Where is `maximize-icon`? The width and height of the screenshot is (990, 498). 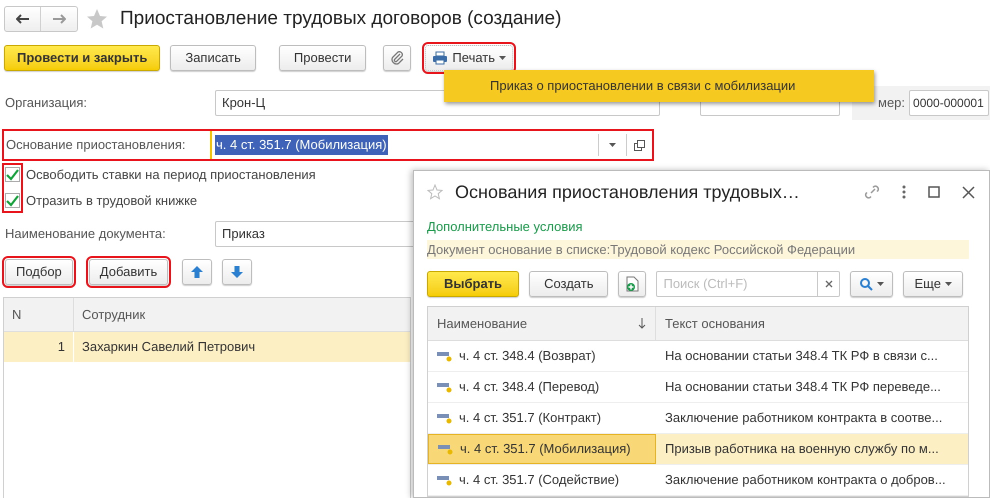
maximize-icon is located at coordinates (934, 192).